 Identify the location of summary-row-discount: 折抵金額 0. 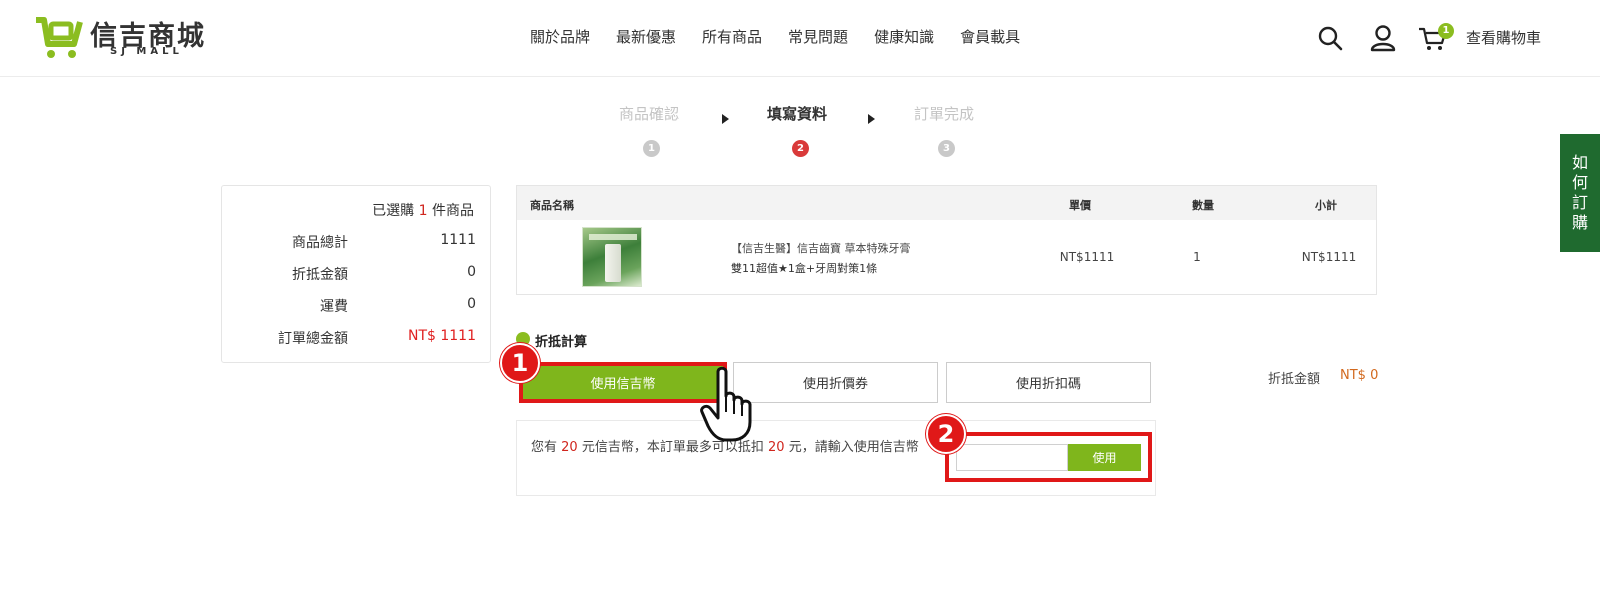
(357, 274).